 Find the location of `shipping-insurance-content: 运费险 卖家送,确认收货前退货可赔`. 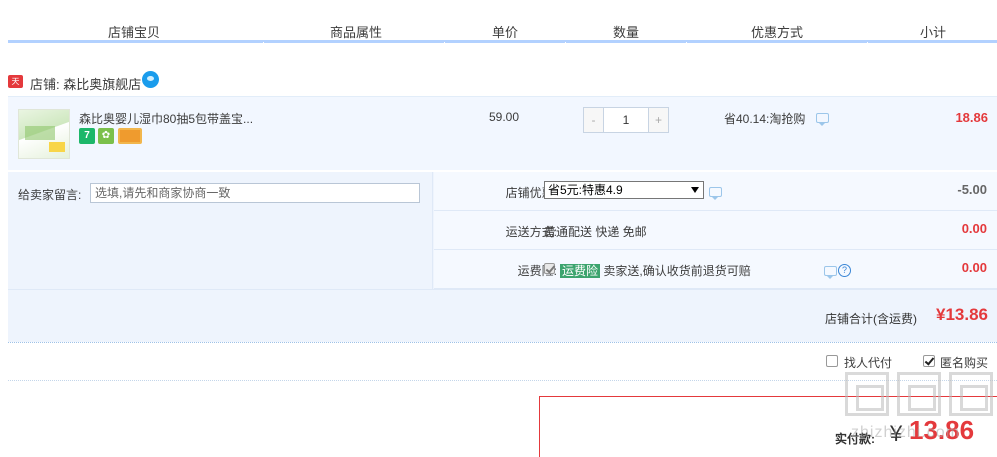

shipping-insurance-content: 运费险 卖家送,确认收货前退货可赔 is located at coordinates (655, 270).